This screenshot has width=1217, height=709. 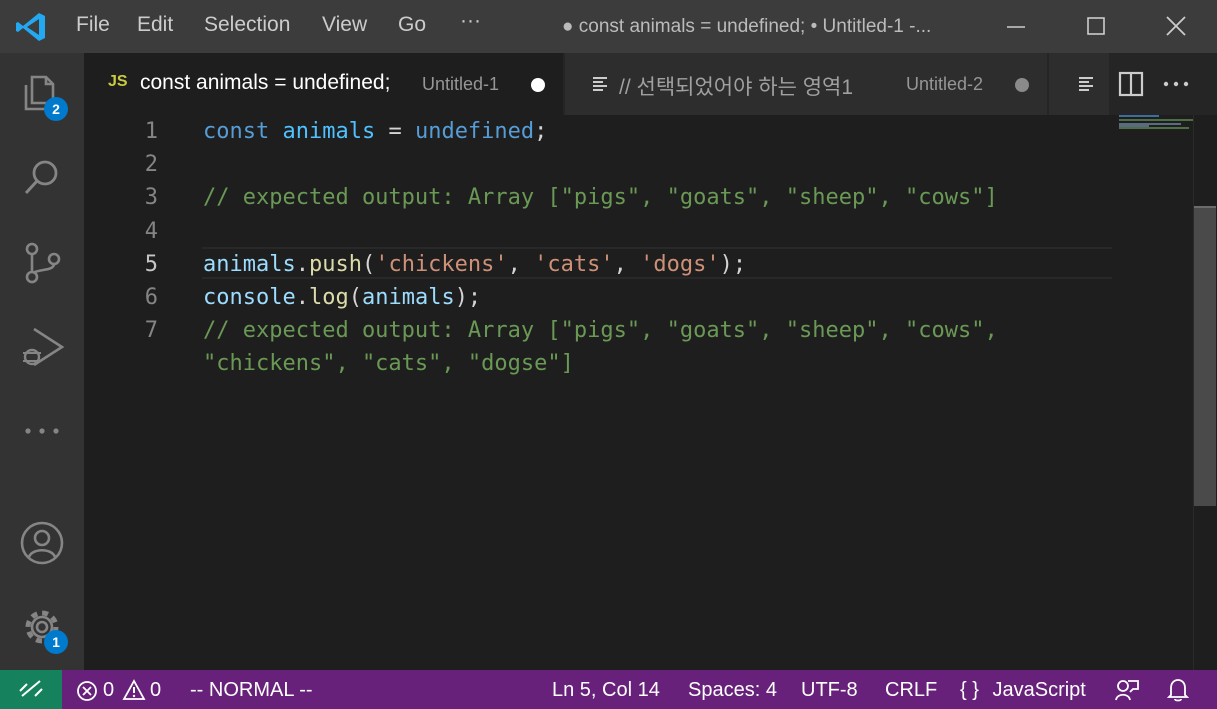 What do you see at coordinates (42, 431) in the screenshot?
I see `more-views-icon` at bounding box center [42, 431].